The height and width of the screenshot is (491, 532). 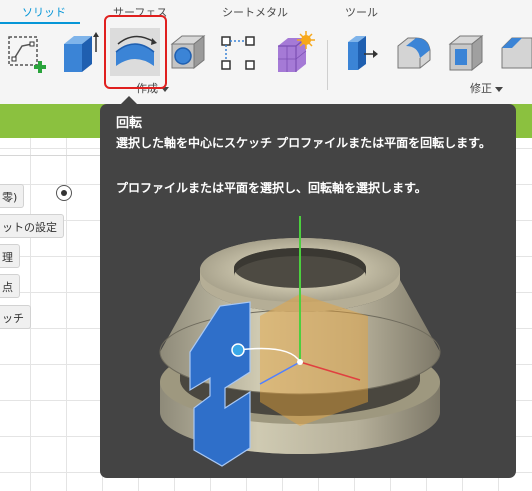 What do you see at coordinates (27, 53) in the screenshot?
I see `create-sketch-icon` at bounding box center [27, 53].